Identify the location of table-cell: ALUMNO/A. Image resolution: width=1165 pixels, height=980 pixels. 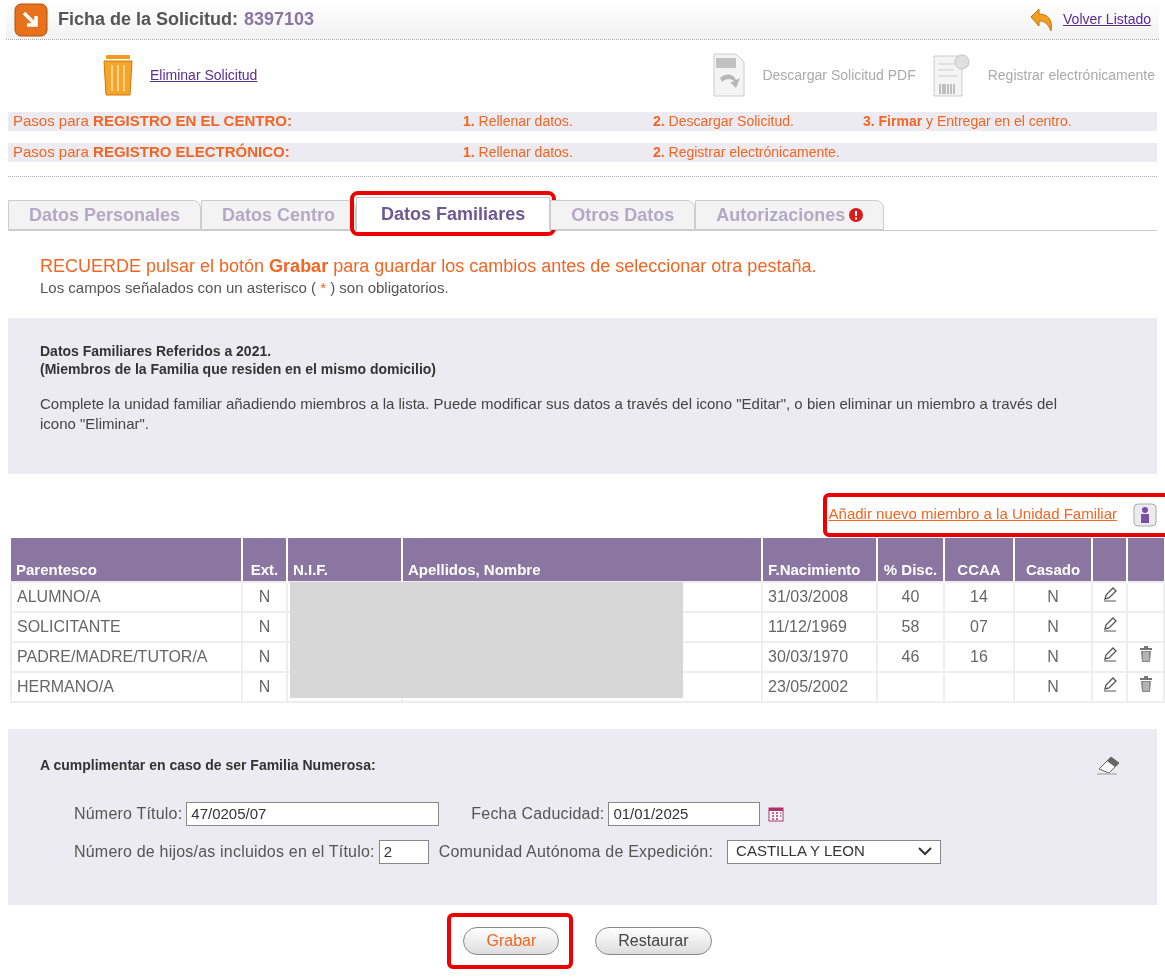
(59, 596).